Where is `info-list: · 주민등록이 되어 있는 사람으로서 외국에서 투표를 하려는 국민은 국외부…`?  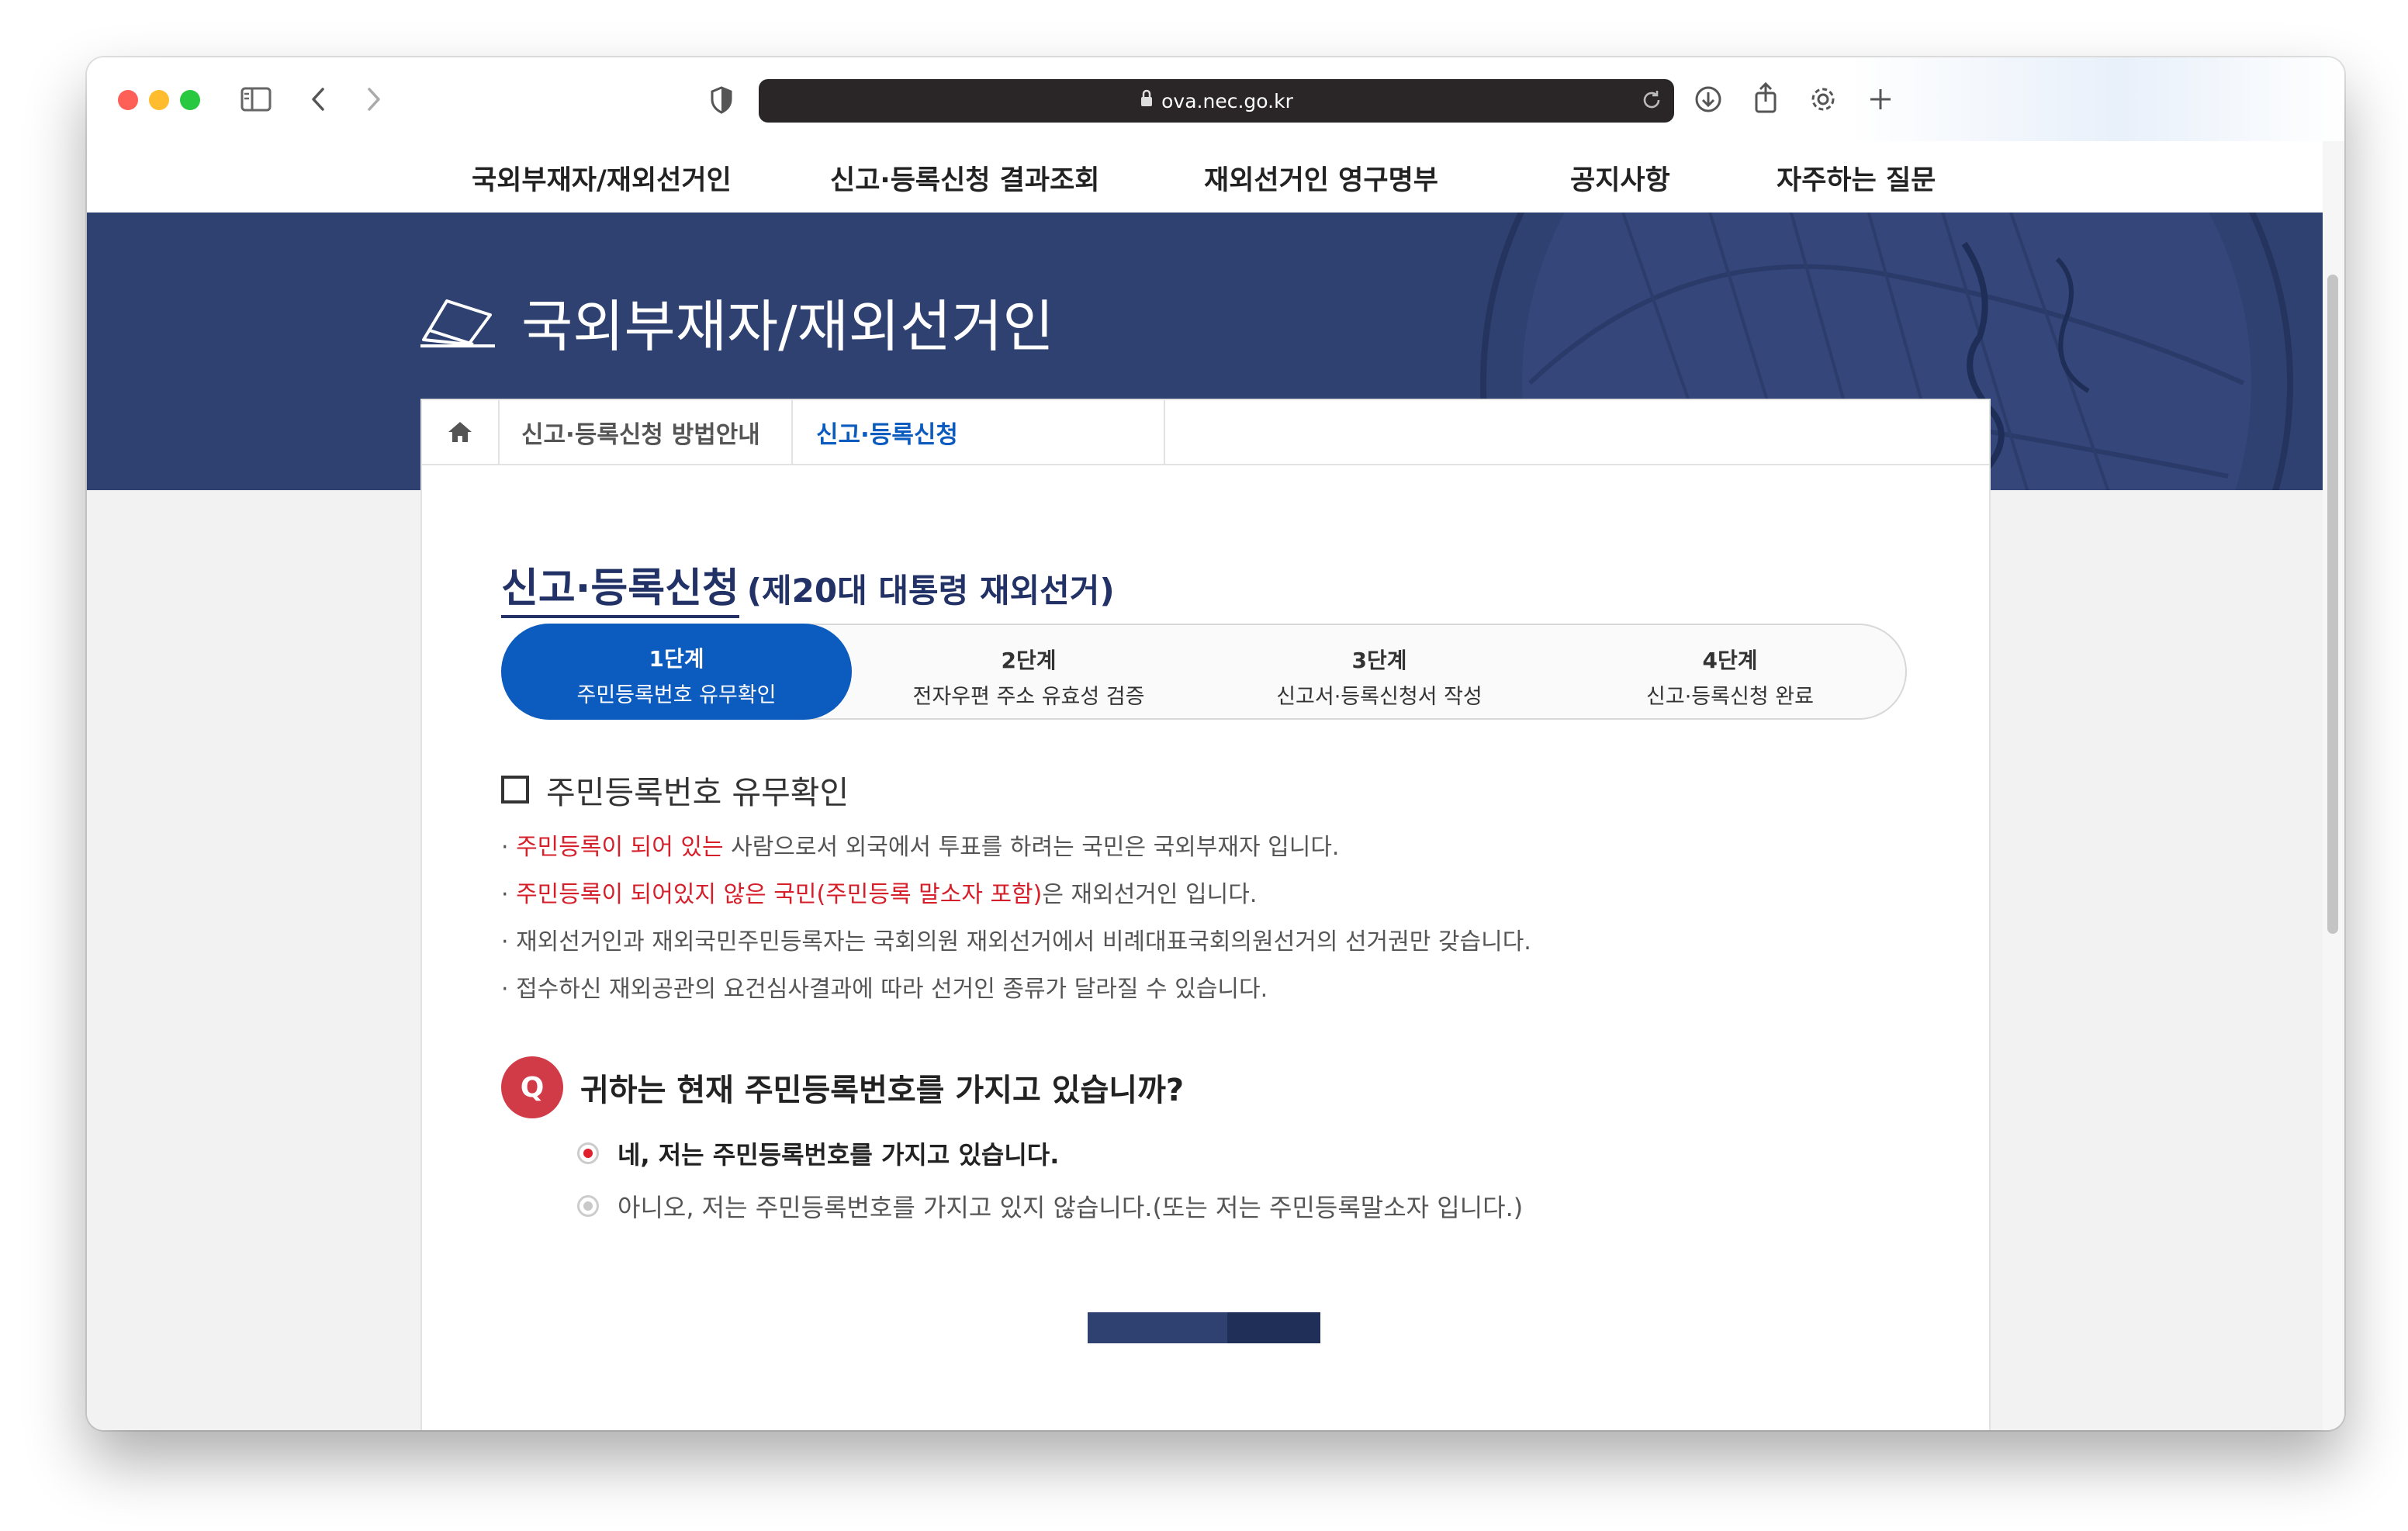
info-list: · 주민등록이 되어 있는 사람으로서 외국에서 투표를 하려는 국민은 국외부… is located at coordinates (1016, 918).